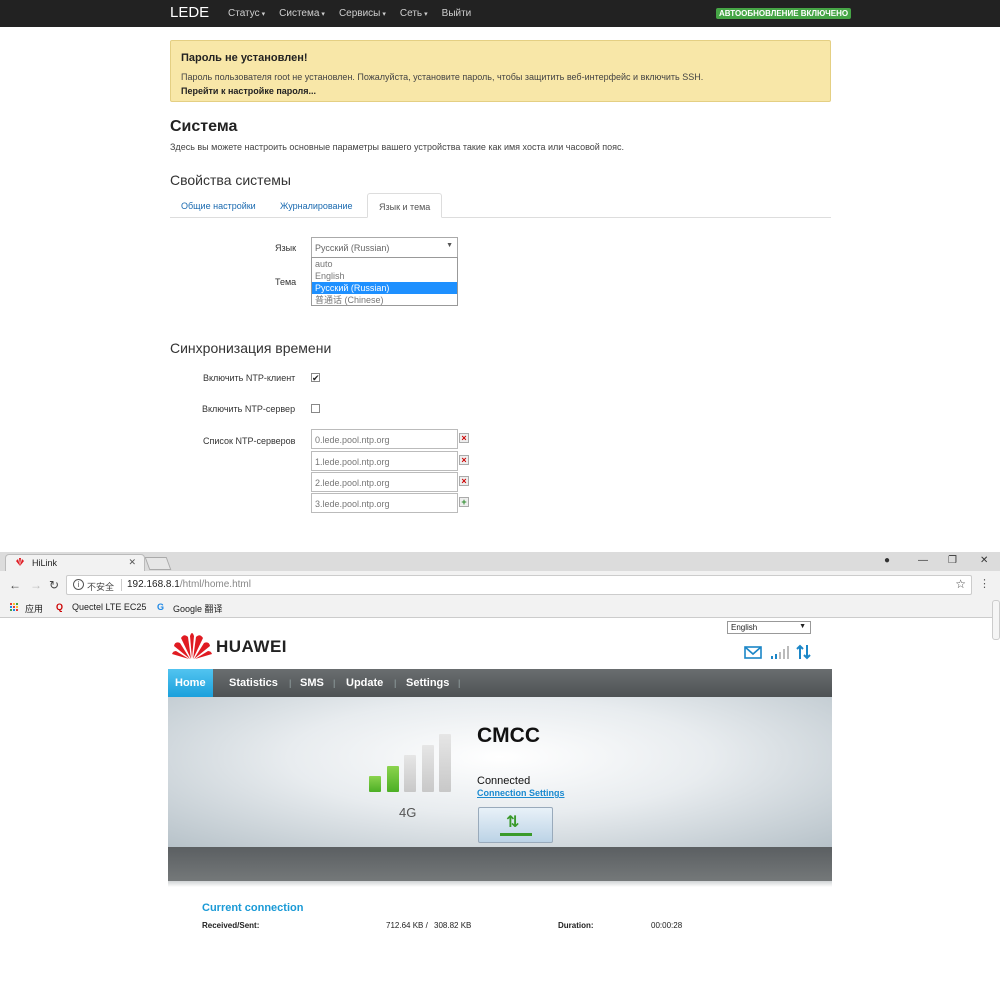  What do you see at coordinates (769, 627) in the screenshot?
I see `language-select: English ▼` at bounding box center [769, 627].